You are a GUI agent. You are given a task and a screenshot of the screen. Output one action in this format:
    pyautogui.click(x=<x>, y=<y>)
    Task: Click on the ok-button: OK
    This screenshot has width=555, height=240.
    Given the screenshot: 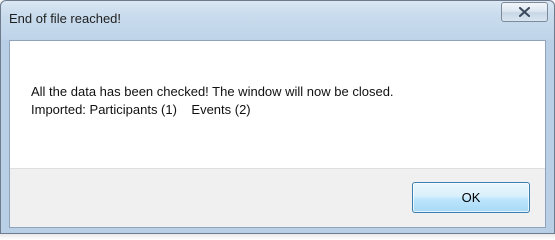 What is the action you would take?
    pyautogui.click(x=471, y=197)
    